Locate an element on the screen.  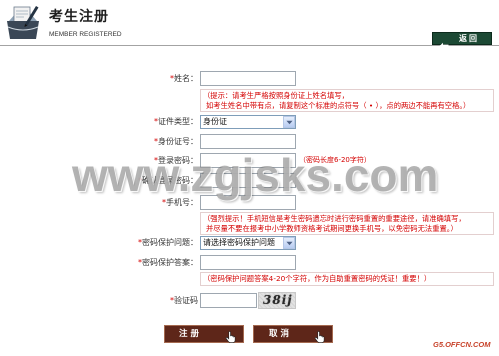
security-question-label: 密码保护问题： is located at coordinates (170, 242).